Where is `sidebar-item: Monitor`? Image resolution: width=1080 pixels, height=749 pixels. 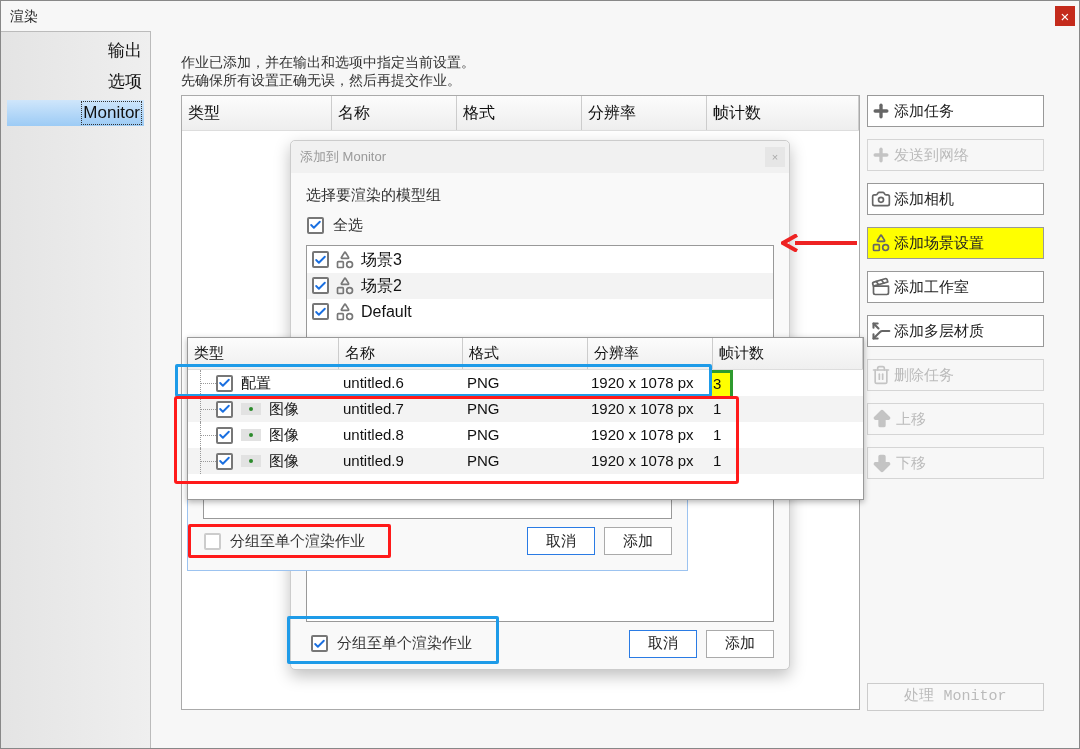 sidebar-item: Monitor is located at coordinates (75, 113).